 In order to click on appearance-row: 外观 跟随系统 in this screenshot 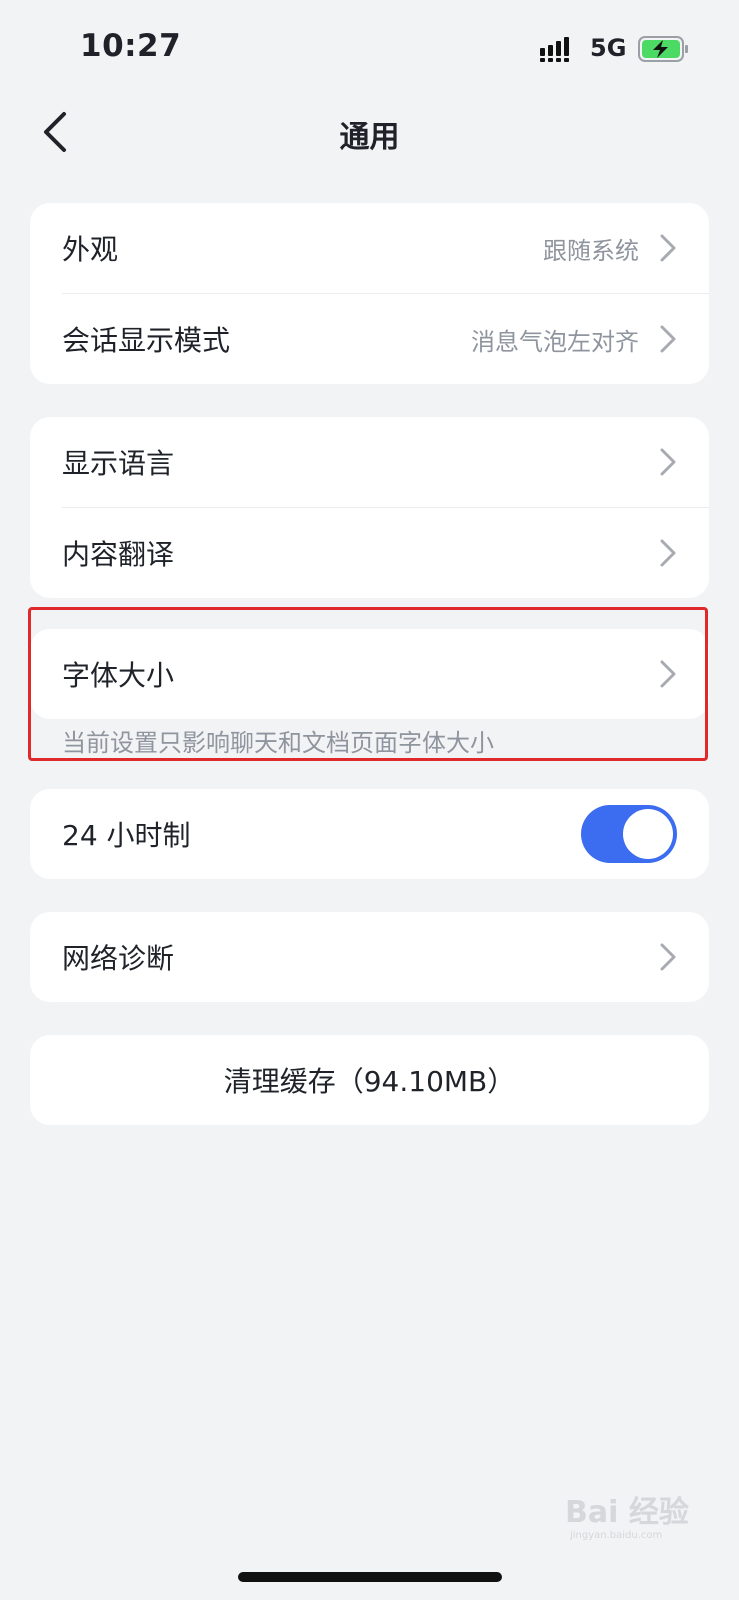, I will do `click(369, 248)`.